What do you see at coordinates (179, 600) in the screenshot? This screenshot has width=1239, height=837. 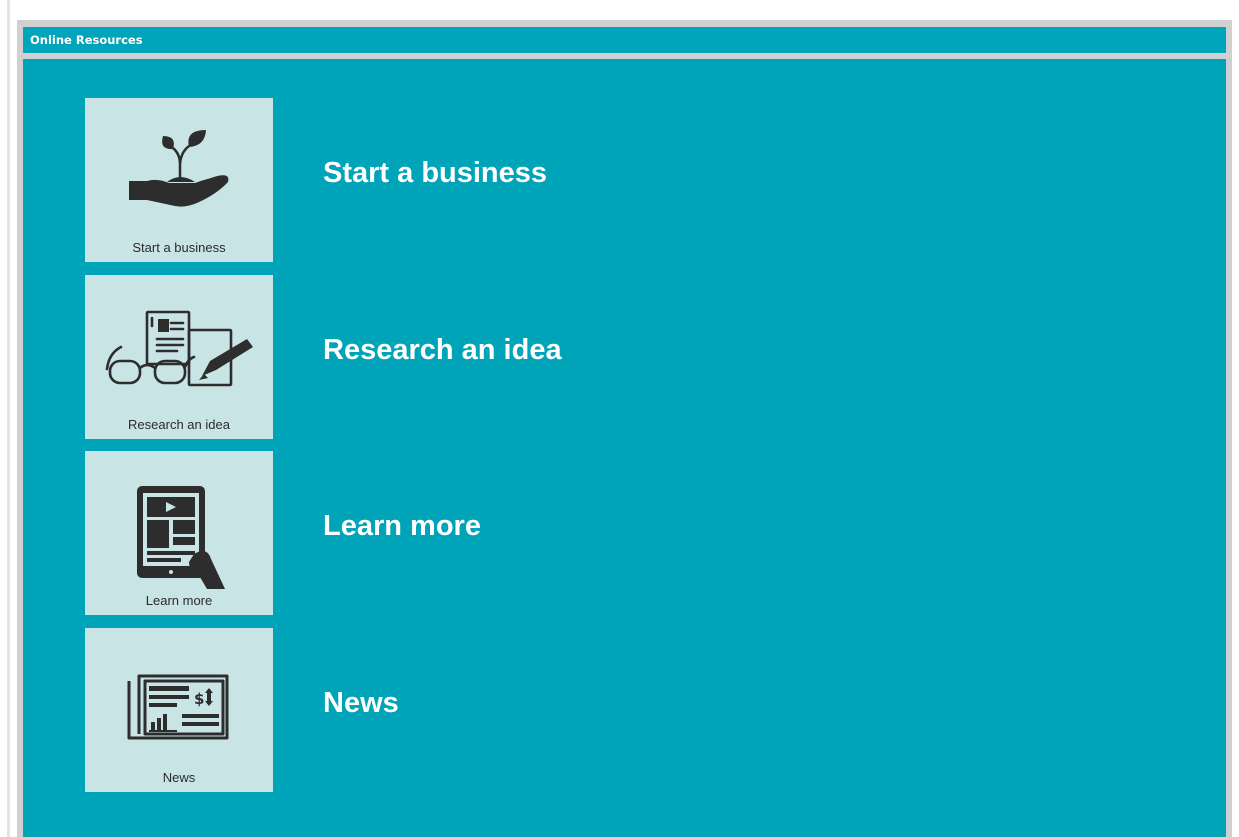 I see `learn-more-tile-caption: Learn more` at bounding box center [179, 600].